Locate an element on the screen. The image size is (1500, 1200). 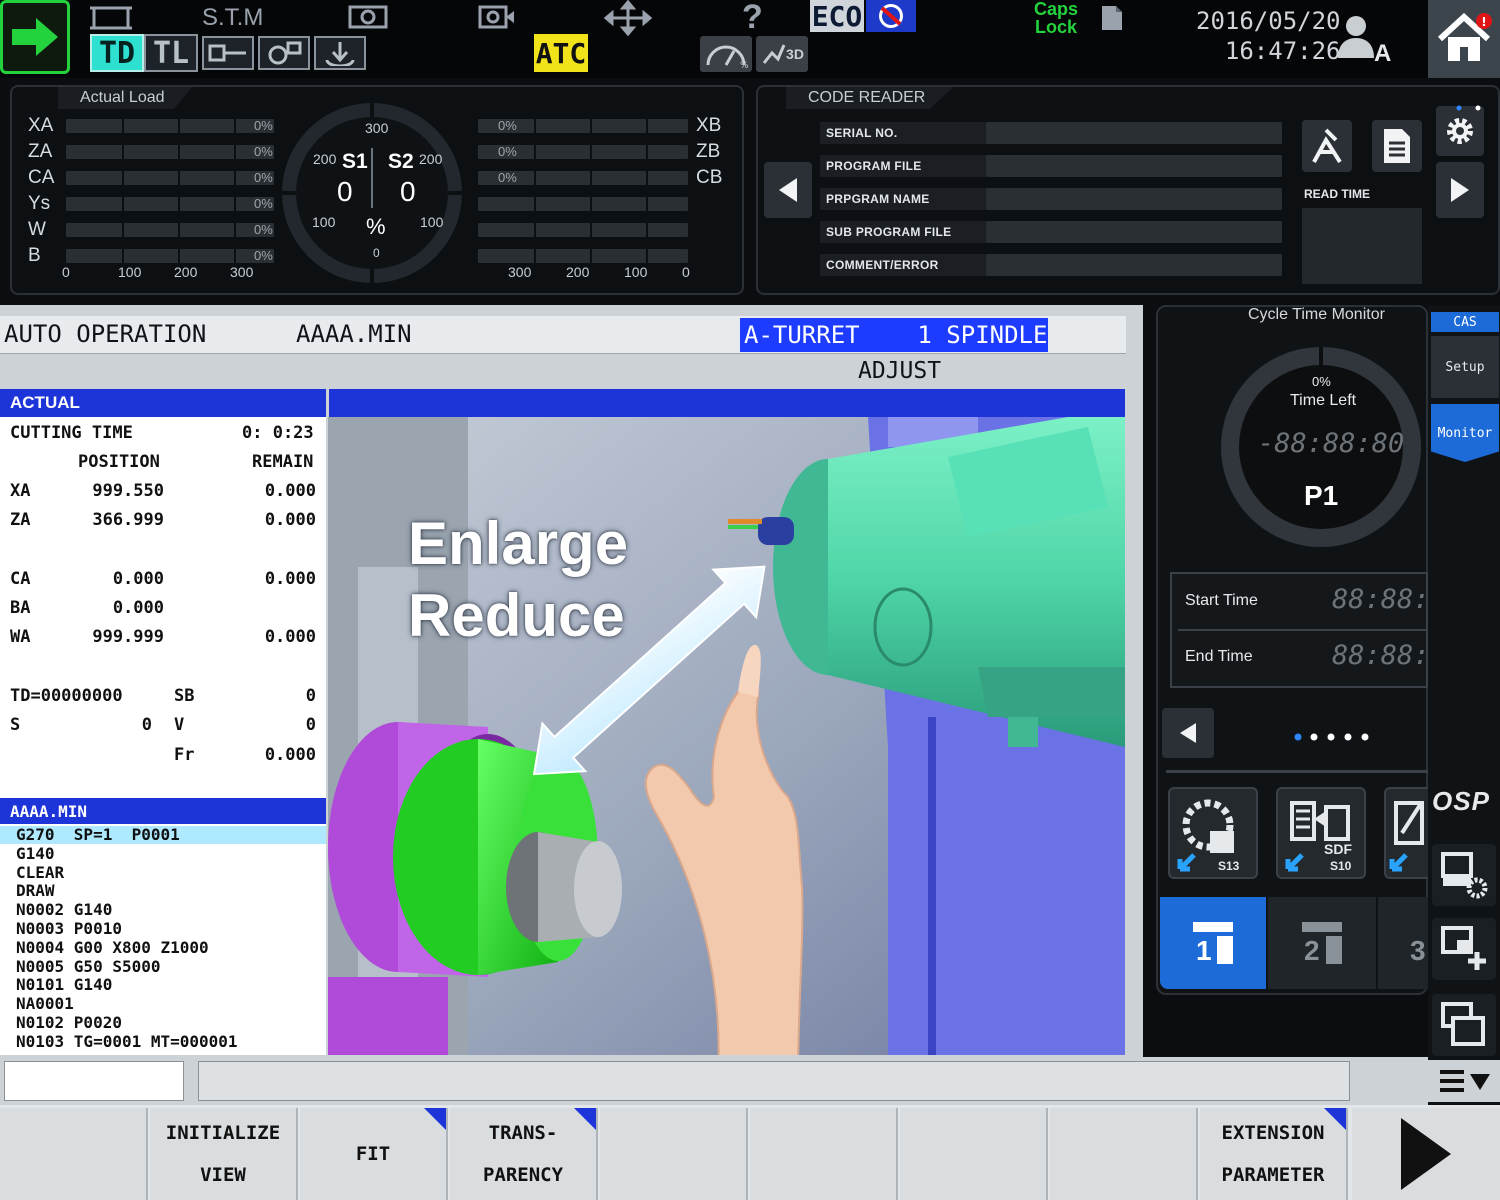
load-scale-tick: 100 is located at coordinates (636, 272).